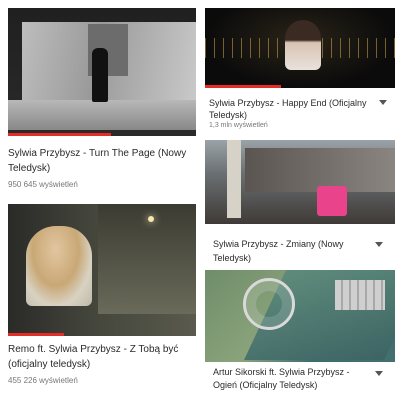  What do you see at coordinates (43, 184) in the screenshot?
I see `video-views: 950 645 wyświetleń` at bounding box center [43, 184].